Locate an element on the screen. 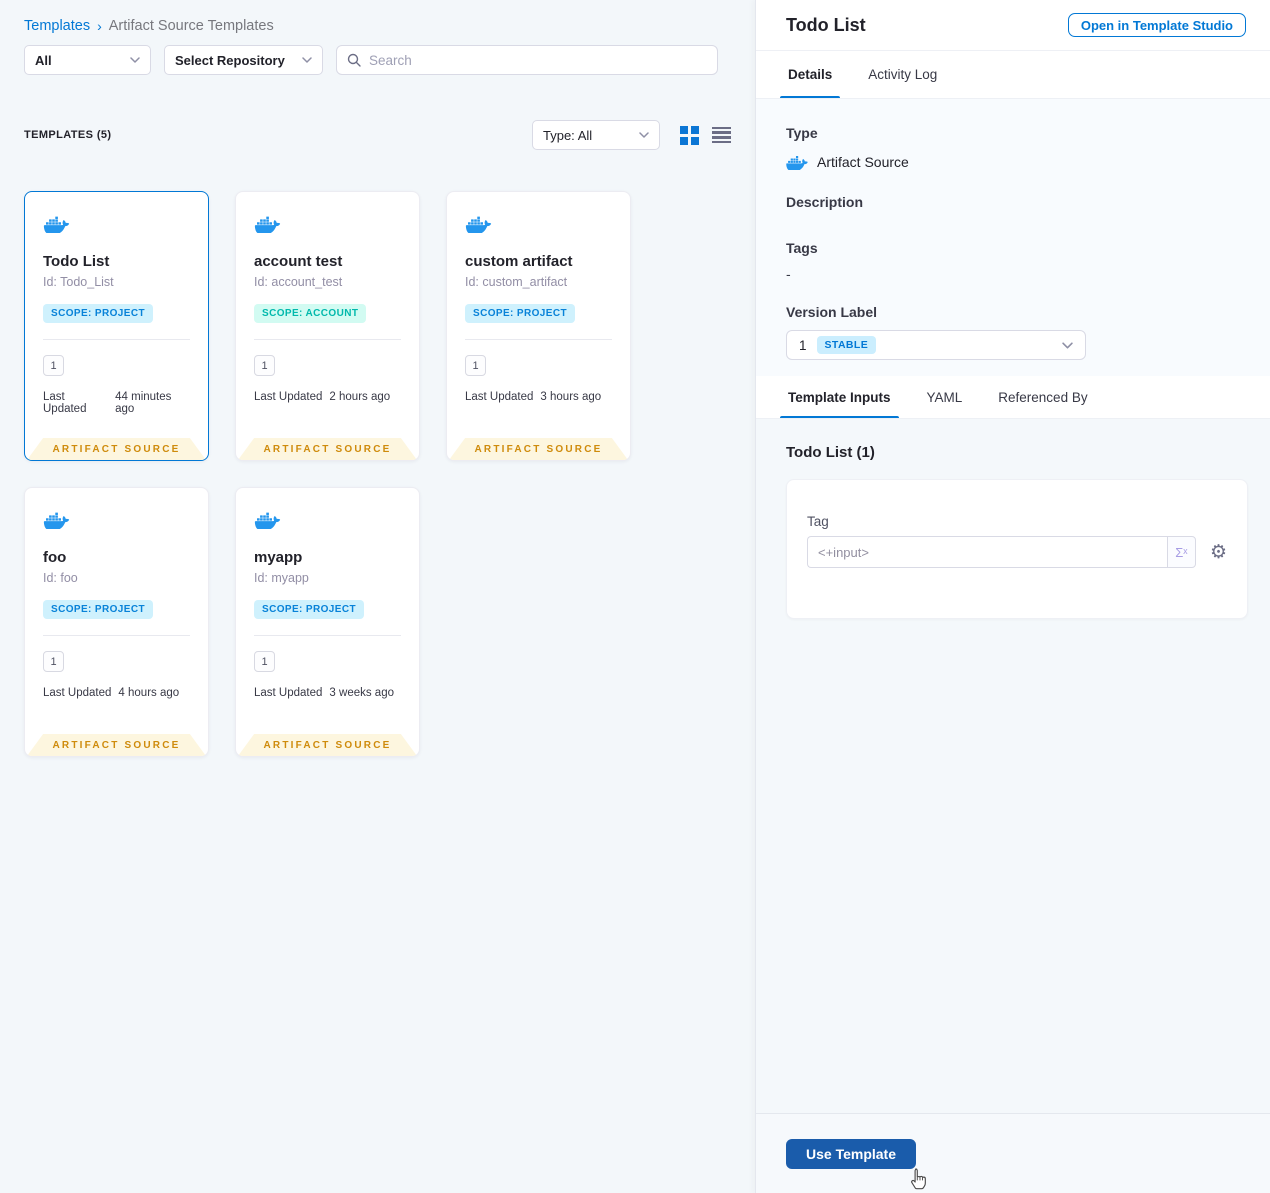 The width and height of the screenshot is (1270, 1193). expression-icon: Σˣ is located at coordinates (1181, 552).